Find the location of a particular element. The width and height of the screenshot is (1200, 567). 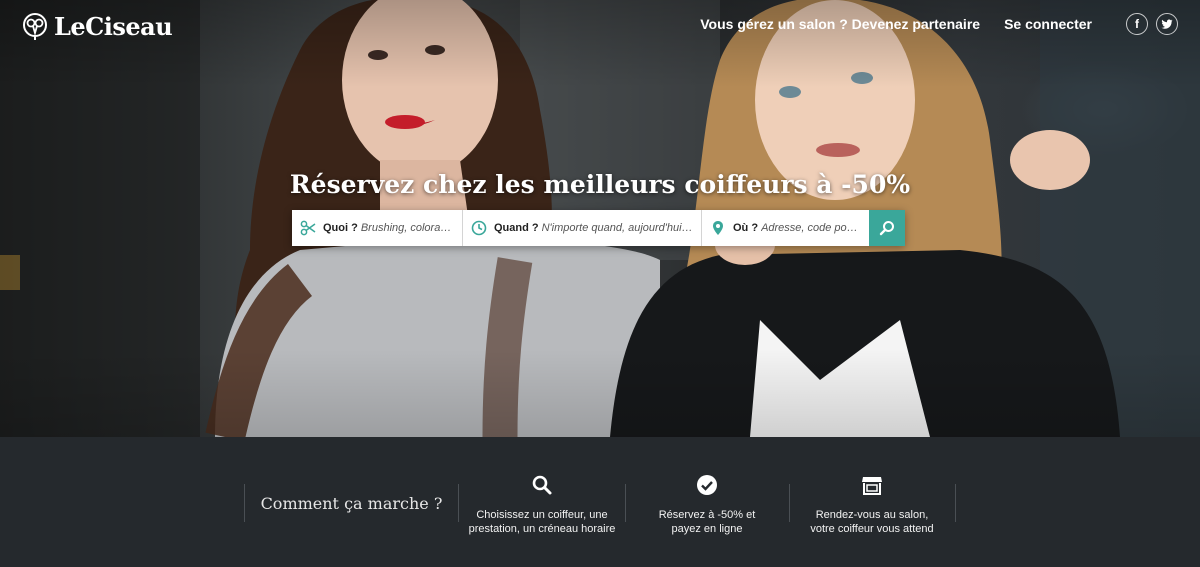

facebook-button: f is located at coordinates (1137, 24).